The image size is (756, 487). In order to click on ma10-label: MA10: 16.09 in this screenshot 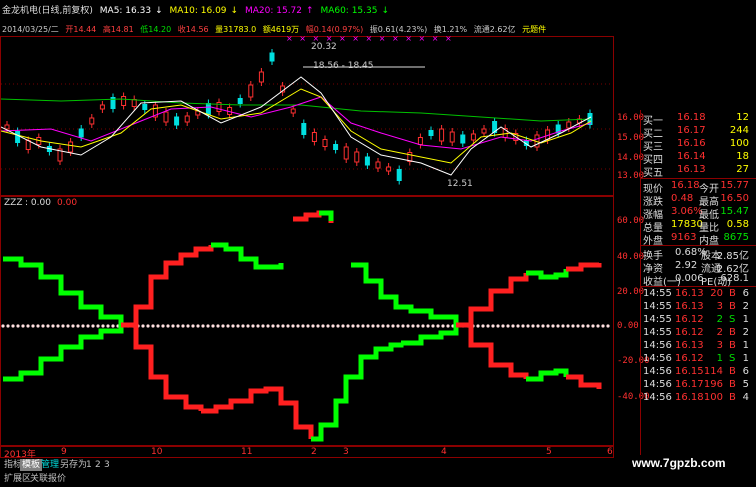, I will do `click(198, 11)`.